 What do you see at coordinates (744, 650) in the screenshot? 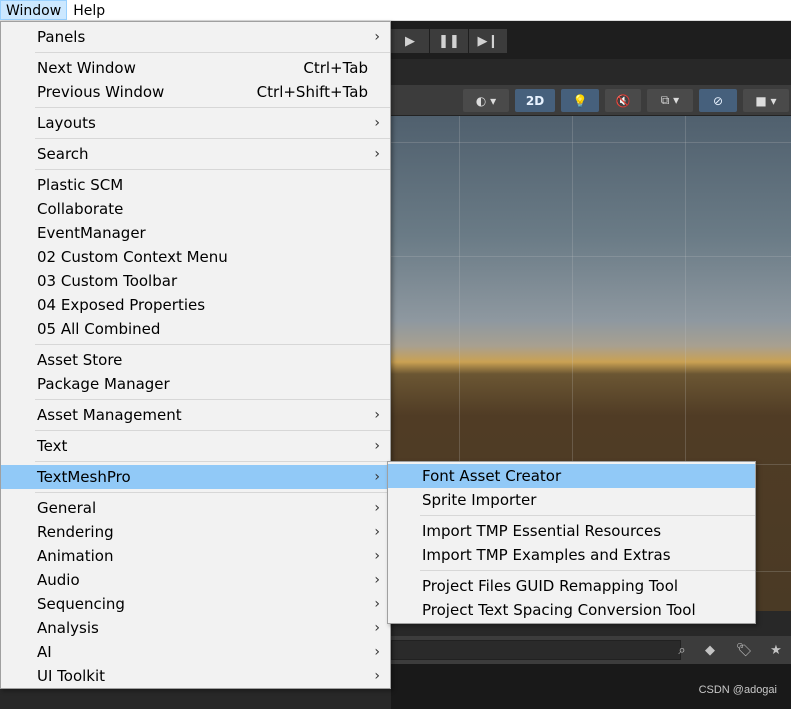
I see `label-tag-icon: 🏷` at bounding box center [744, 650].